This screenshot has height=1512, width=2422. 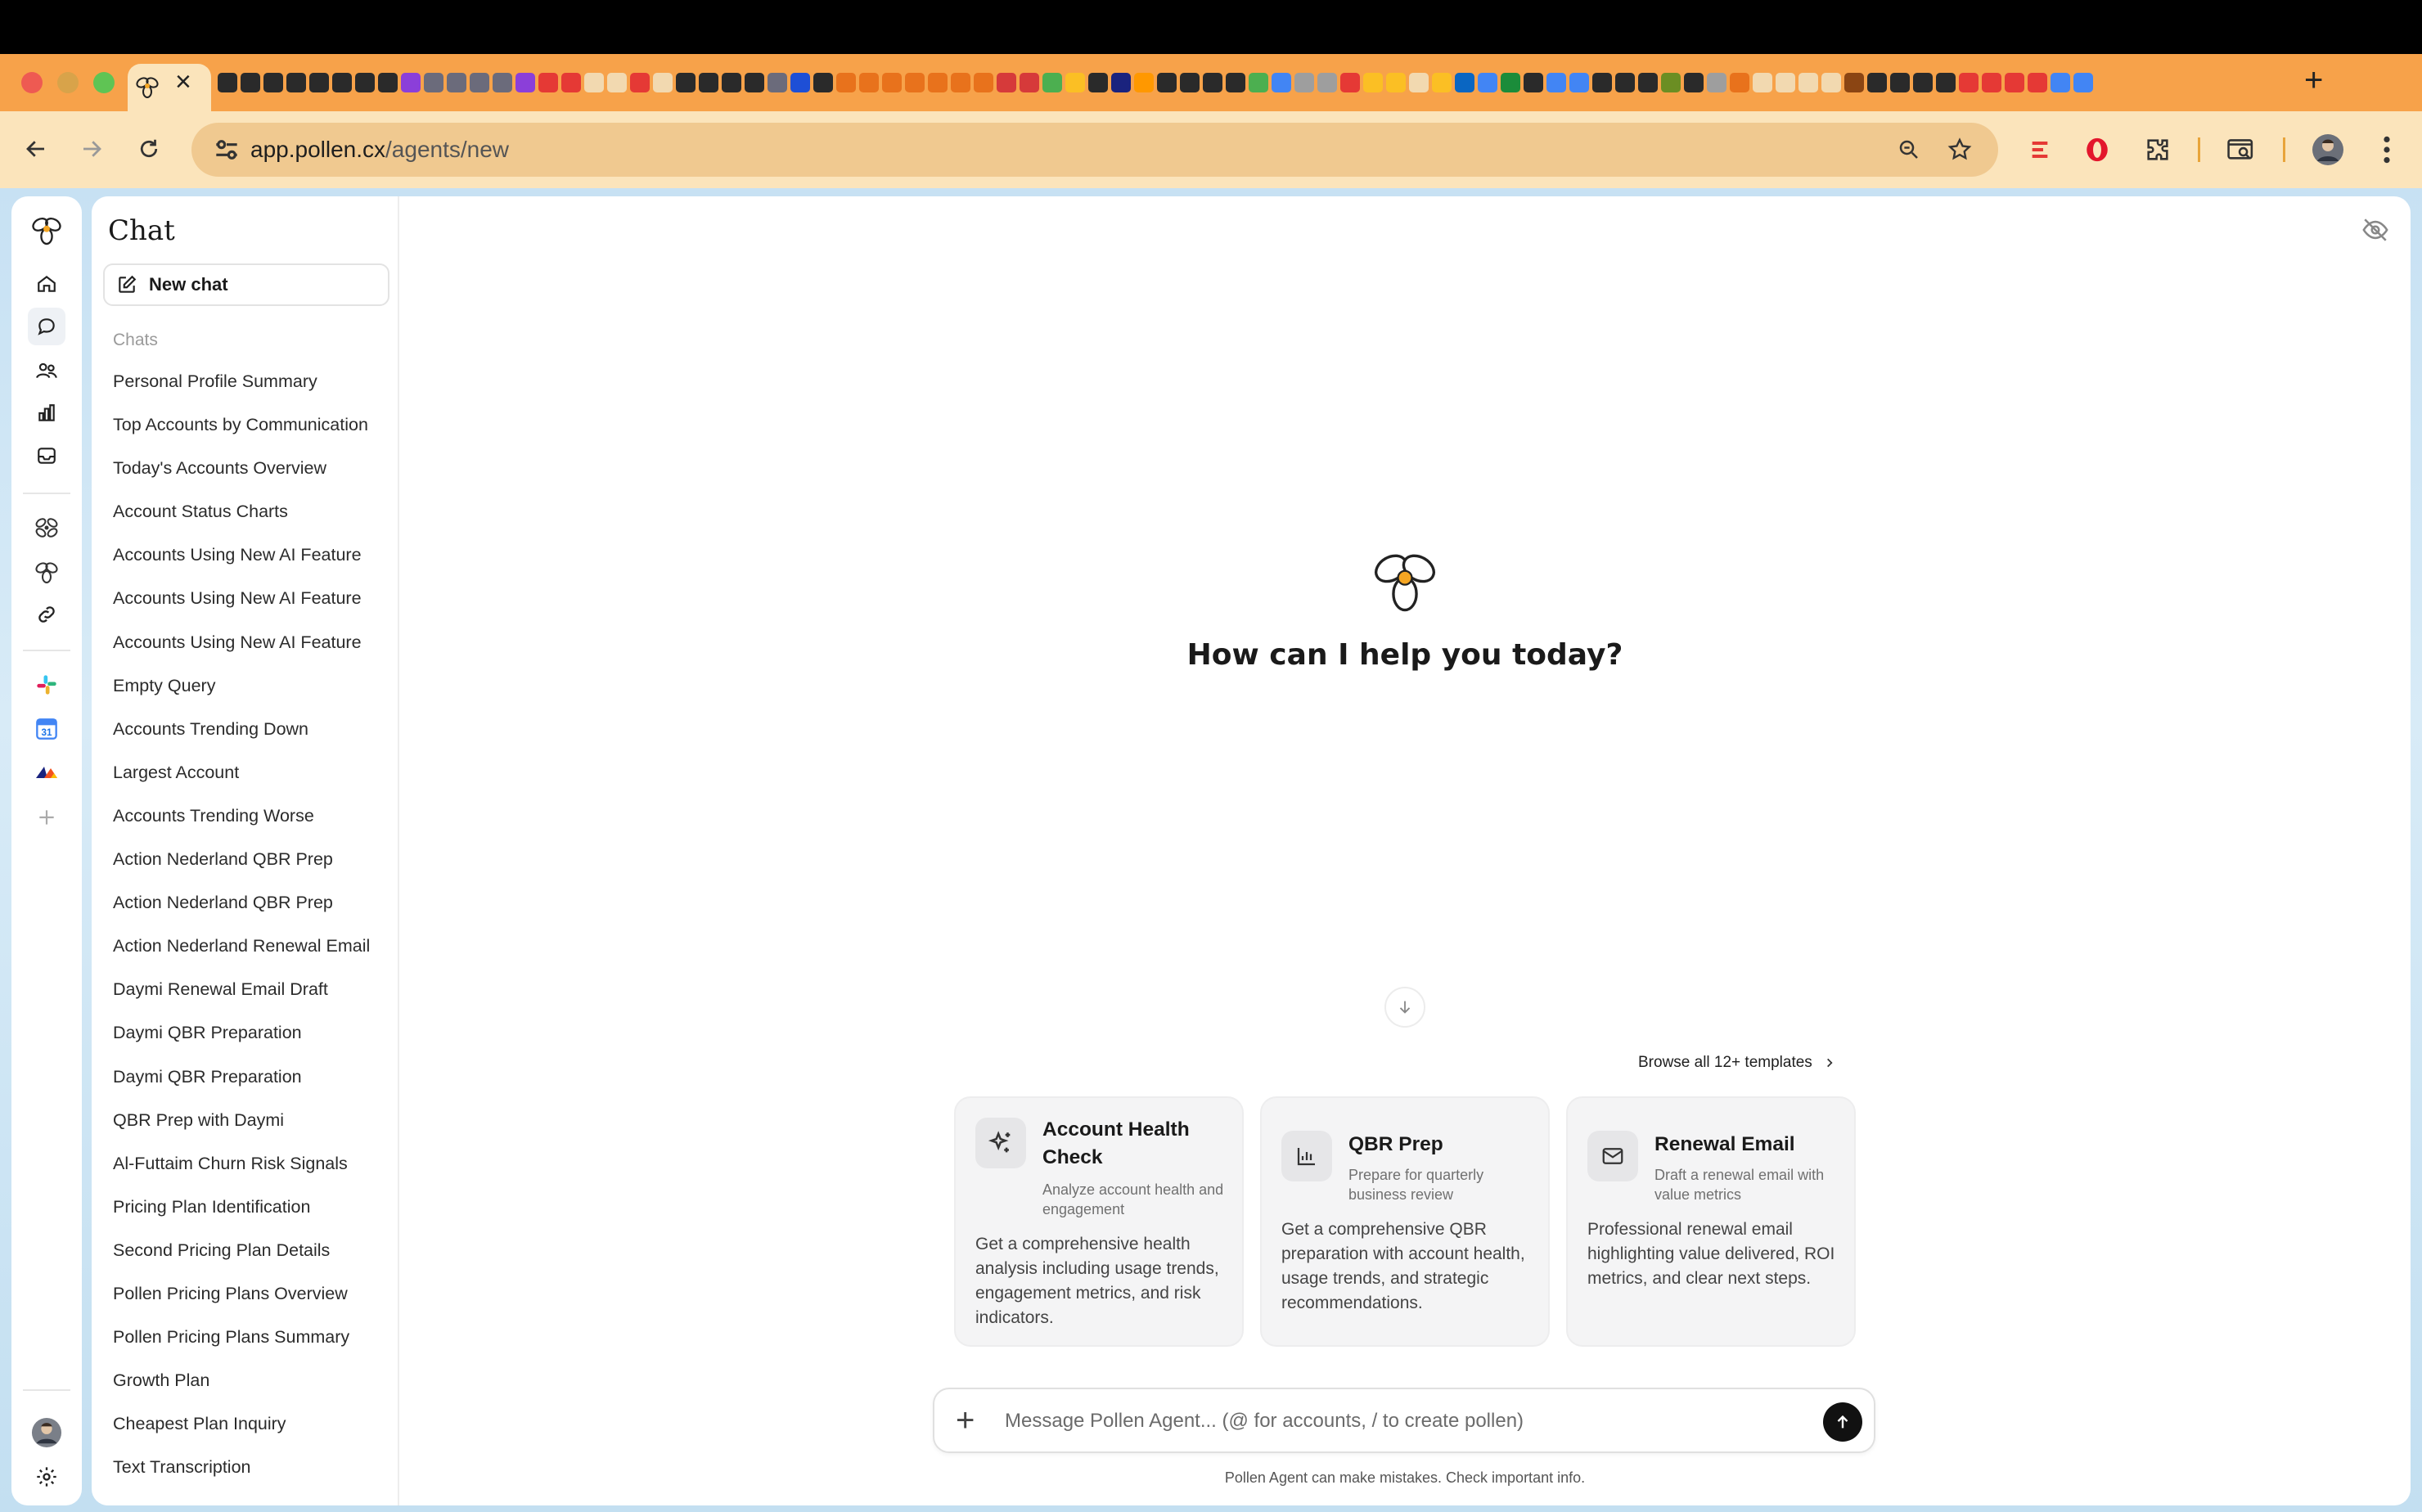 I want to click on chat-history-item: Text Transcription, so click(x=241, y=1478).